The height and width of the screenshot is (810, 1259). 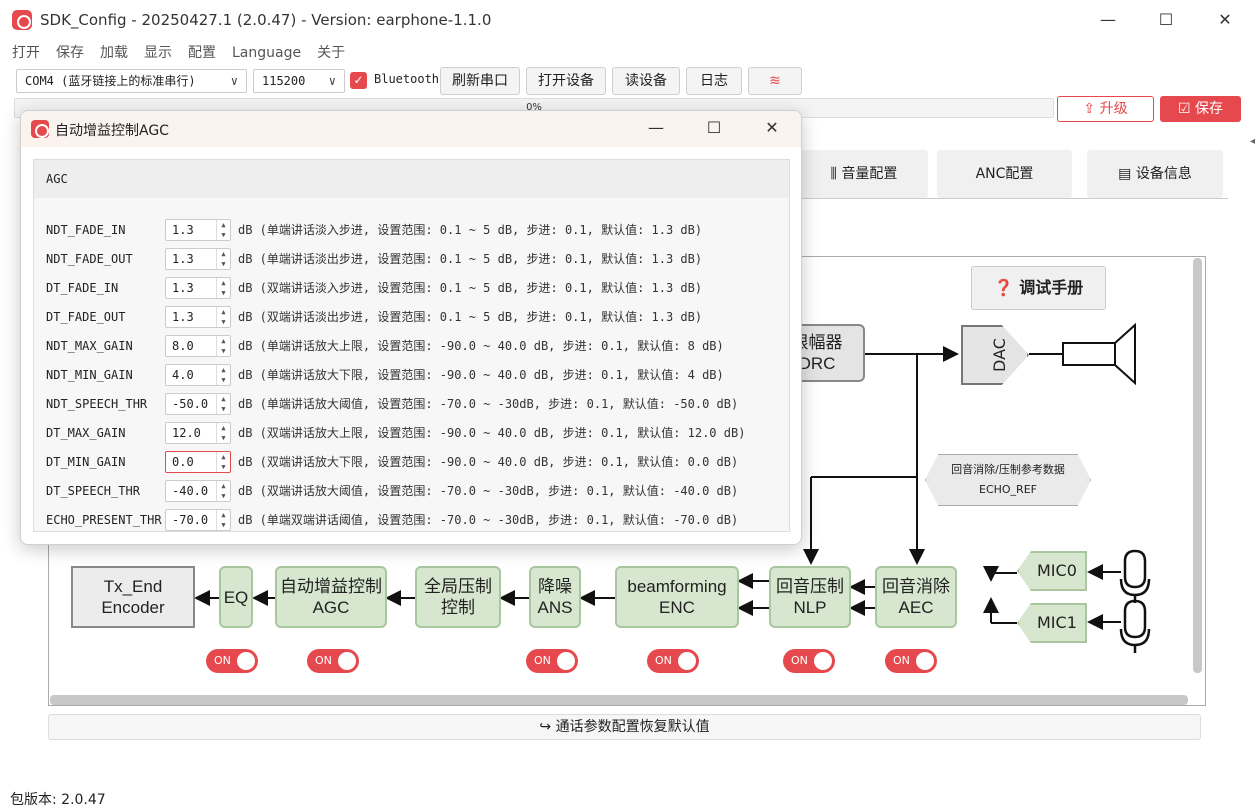 I want to click on port-select-value: COM4 (蓝牙链接上的标准串行), so click(x=110, y=81).